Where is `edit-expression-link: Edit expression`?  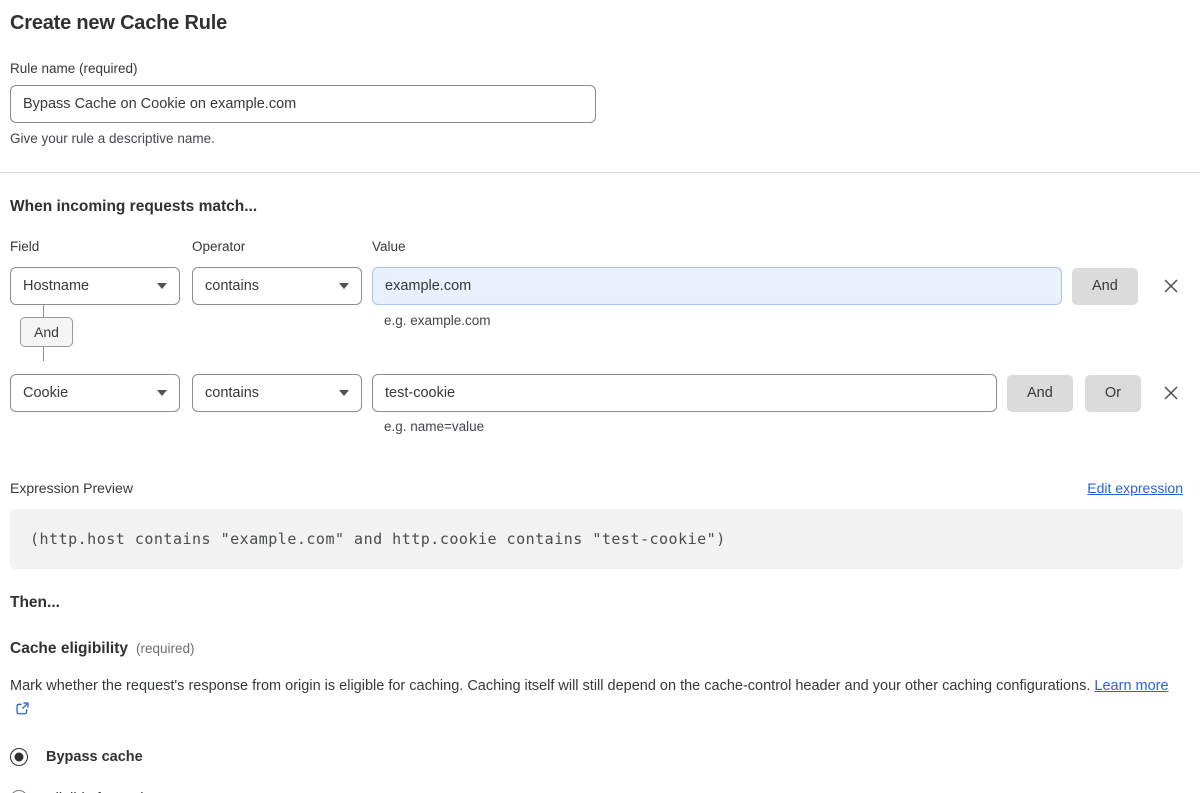
edit-expression-link: Edit expression is located at coordinates (1135, 488).